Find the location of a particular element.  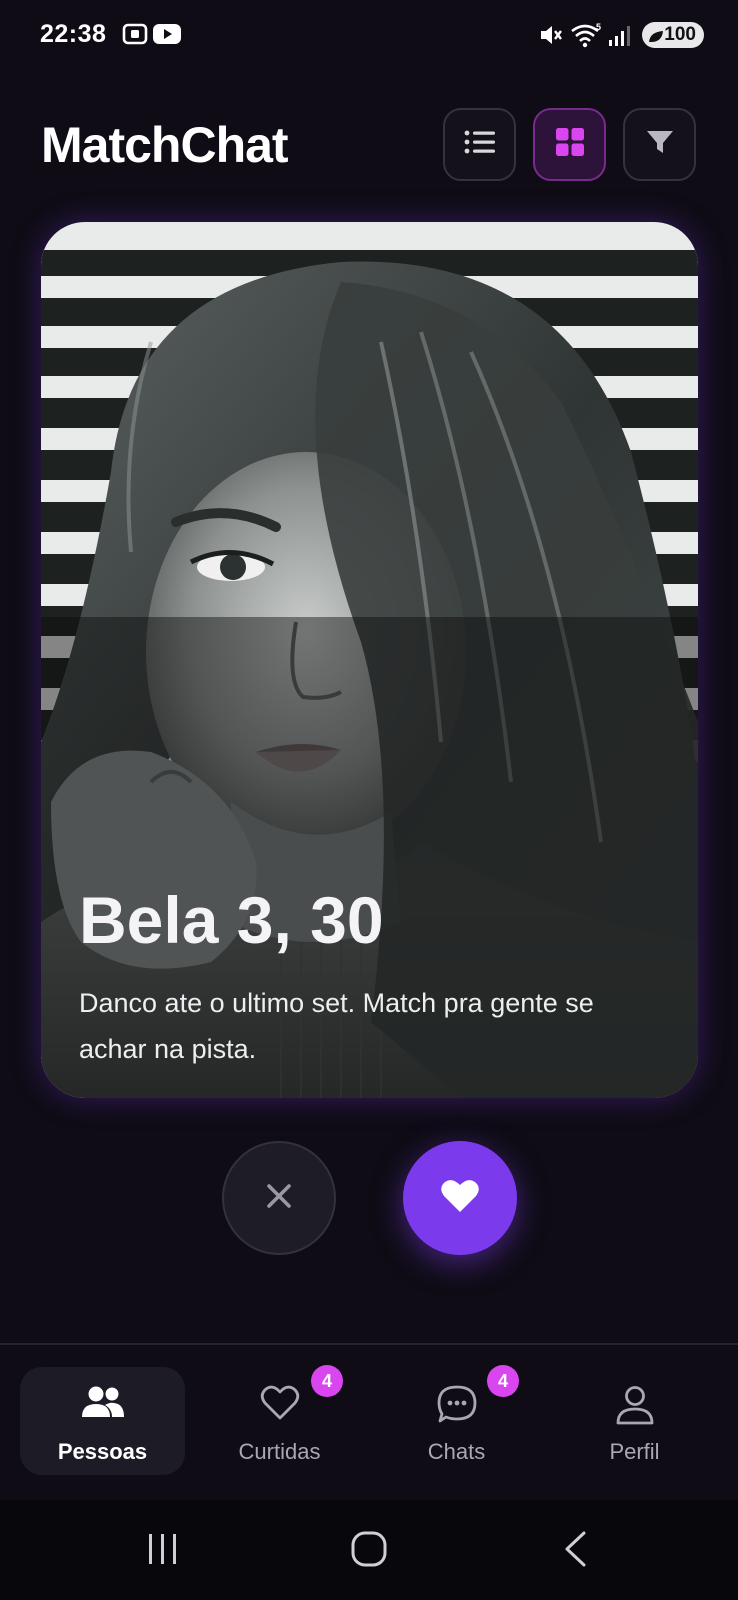

screen-record-icon is located at coordinates (135, 36).